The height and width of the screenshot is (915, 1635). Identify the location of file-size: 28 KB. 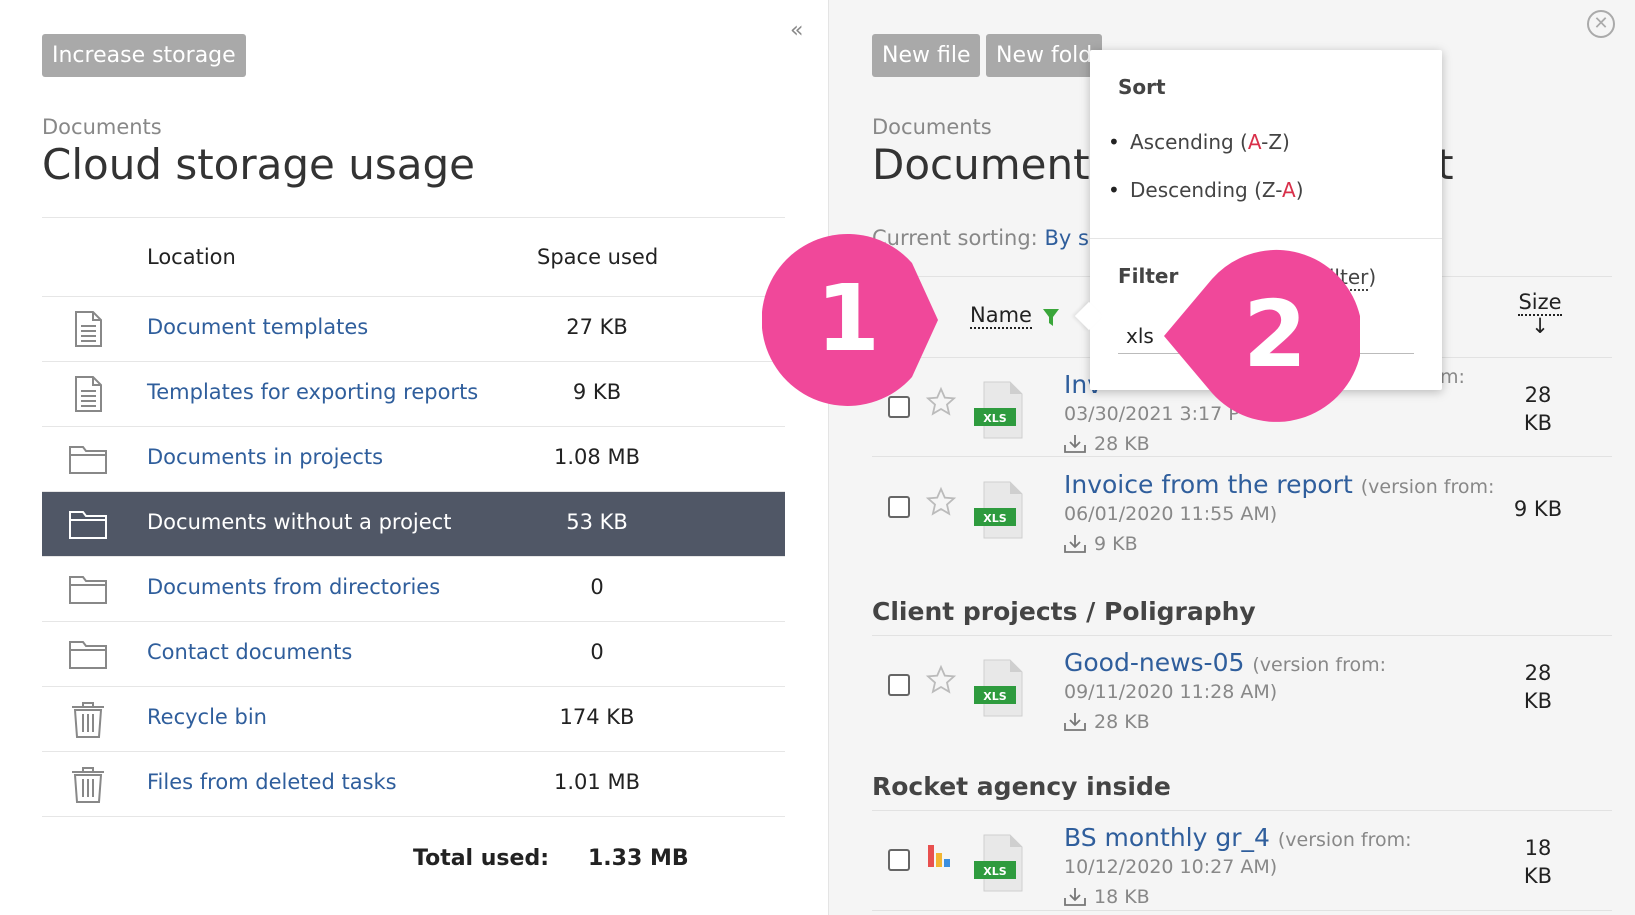
(1538, 409).